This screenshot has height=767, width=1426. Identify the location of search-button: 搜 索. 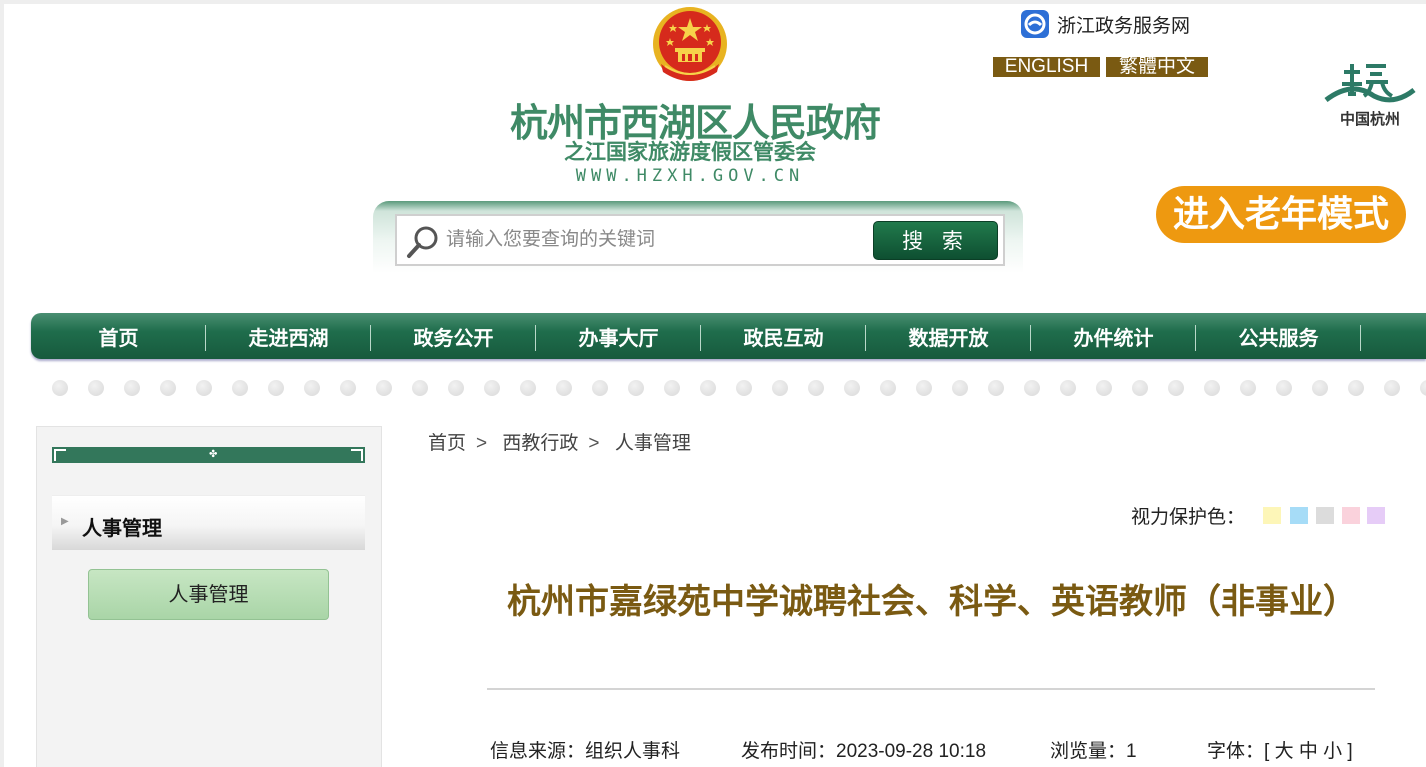
(935, 240).